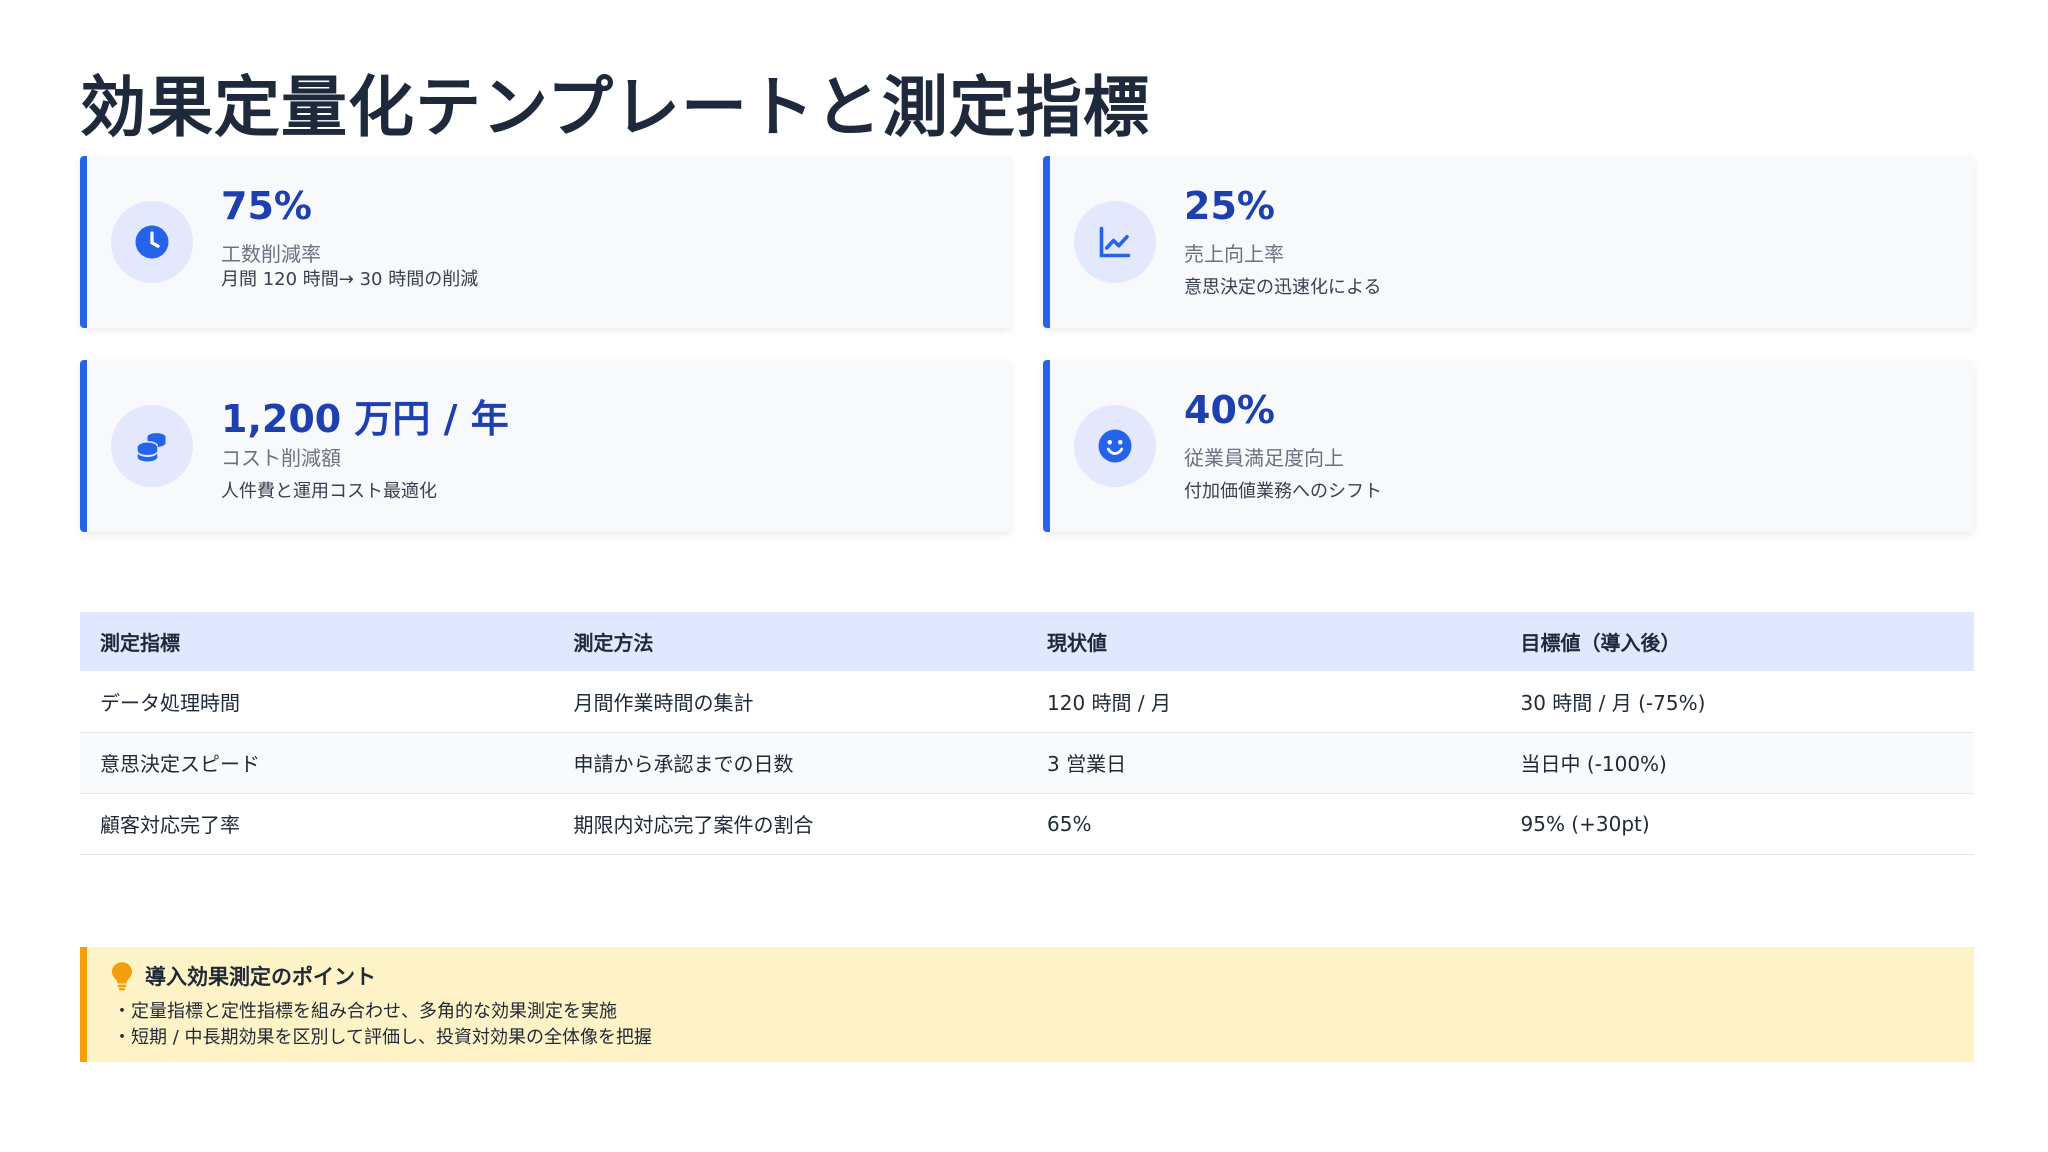  I want to click on page-title: 効果定量化テンプレートと測定指標, so click(615, 107).